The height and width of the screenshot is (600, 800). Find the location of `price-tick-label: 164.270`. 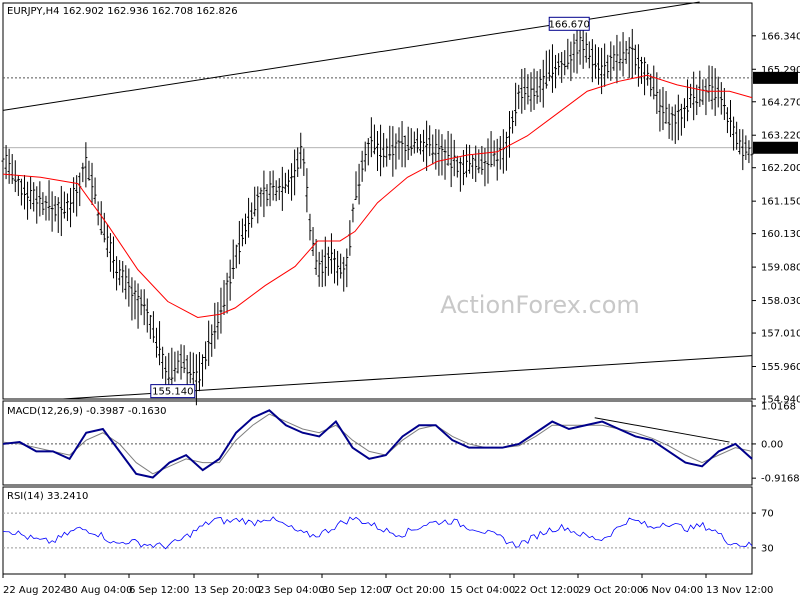

price-tick-label: 164.270 is located at coordinates (780, 102).